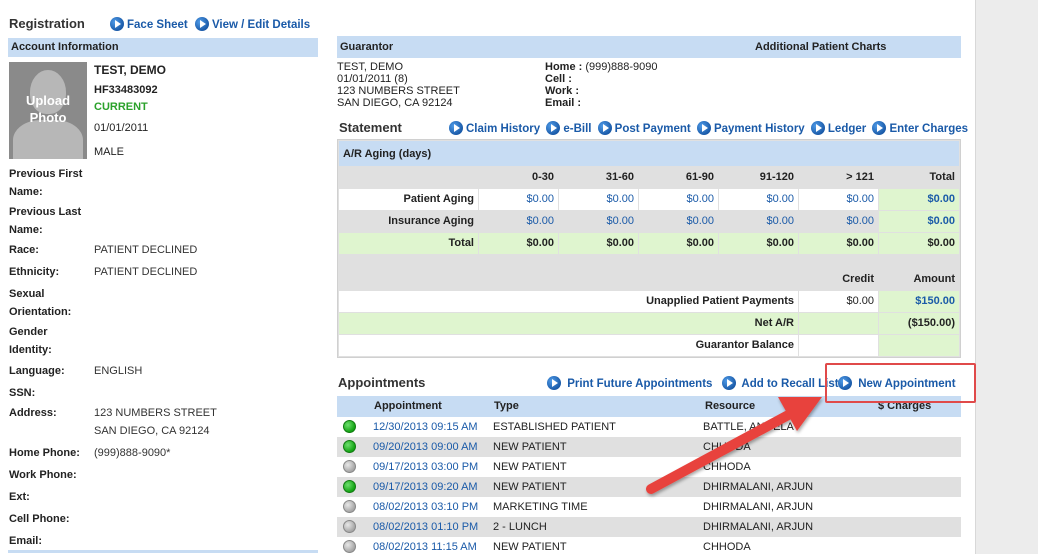 The image size is (1038, 554). What do you see at coordinates (540, 507) in the screenshot?
I see `appointment-type: MARKETING TIME` at bounding box center [540, 507].